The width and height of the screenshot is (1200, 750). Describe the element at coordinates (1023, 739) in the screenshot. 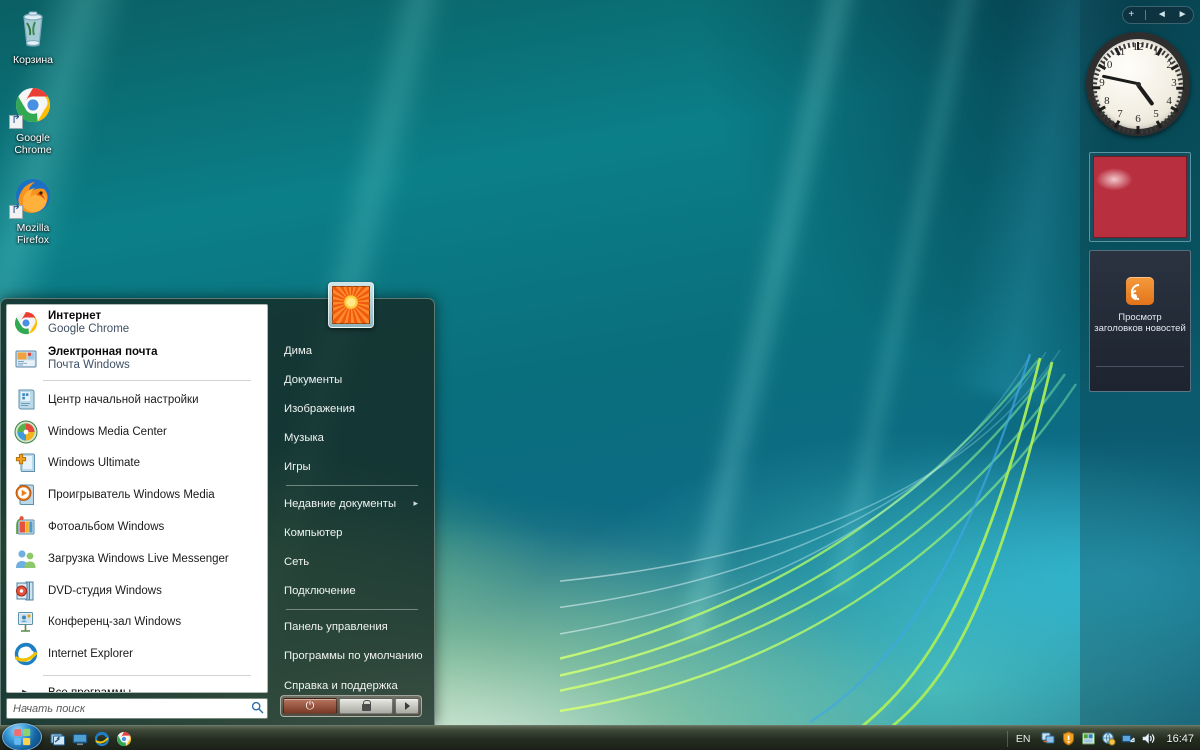

I see `language-indicator: EN` at that location.